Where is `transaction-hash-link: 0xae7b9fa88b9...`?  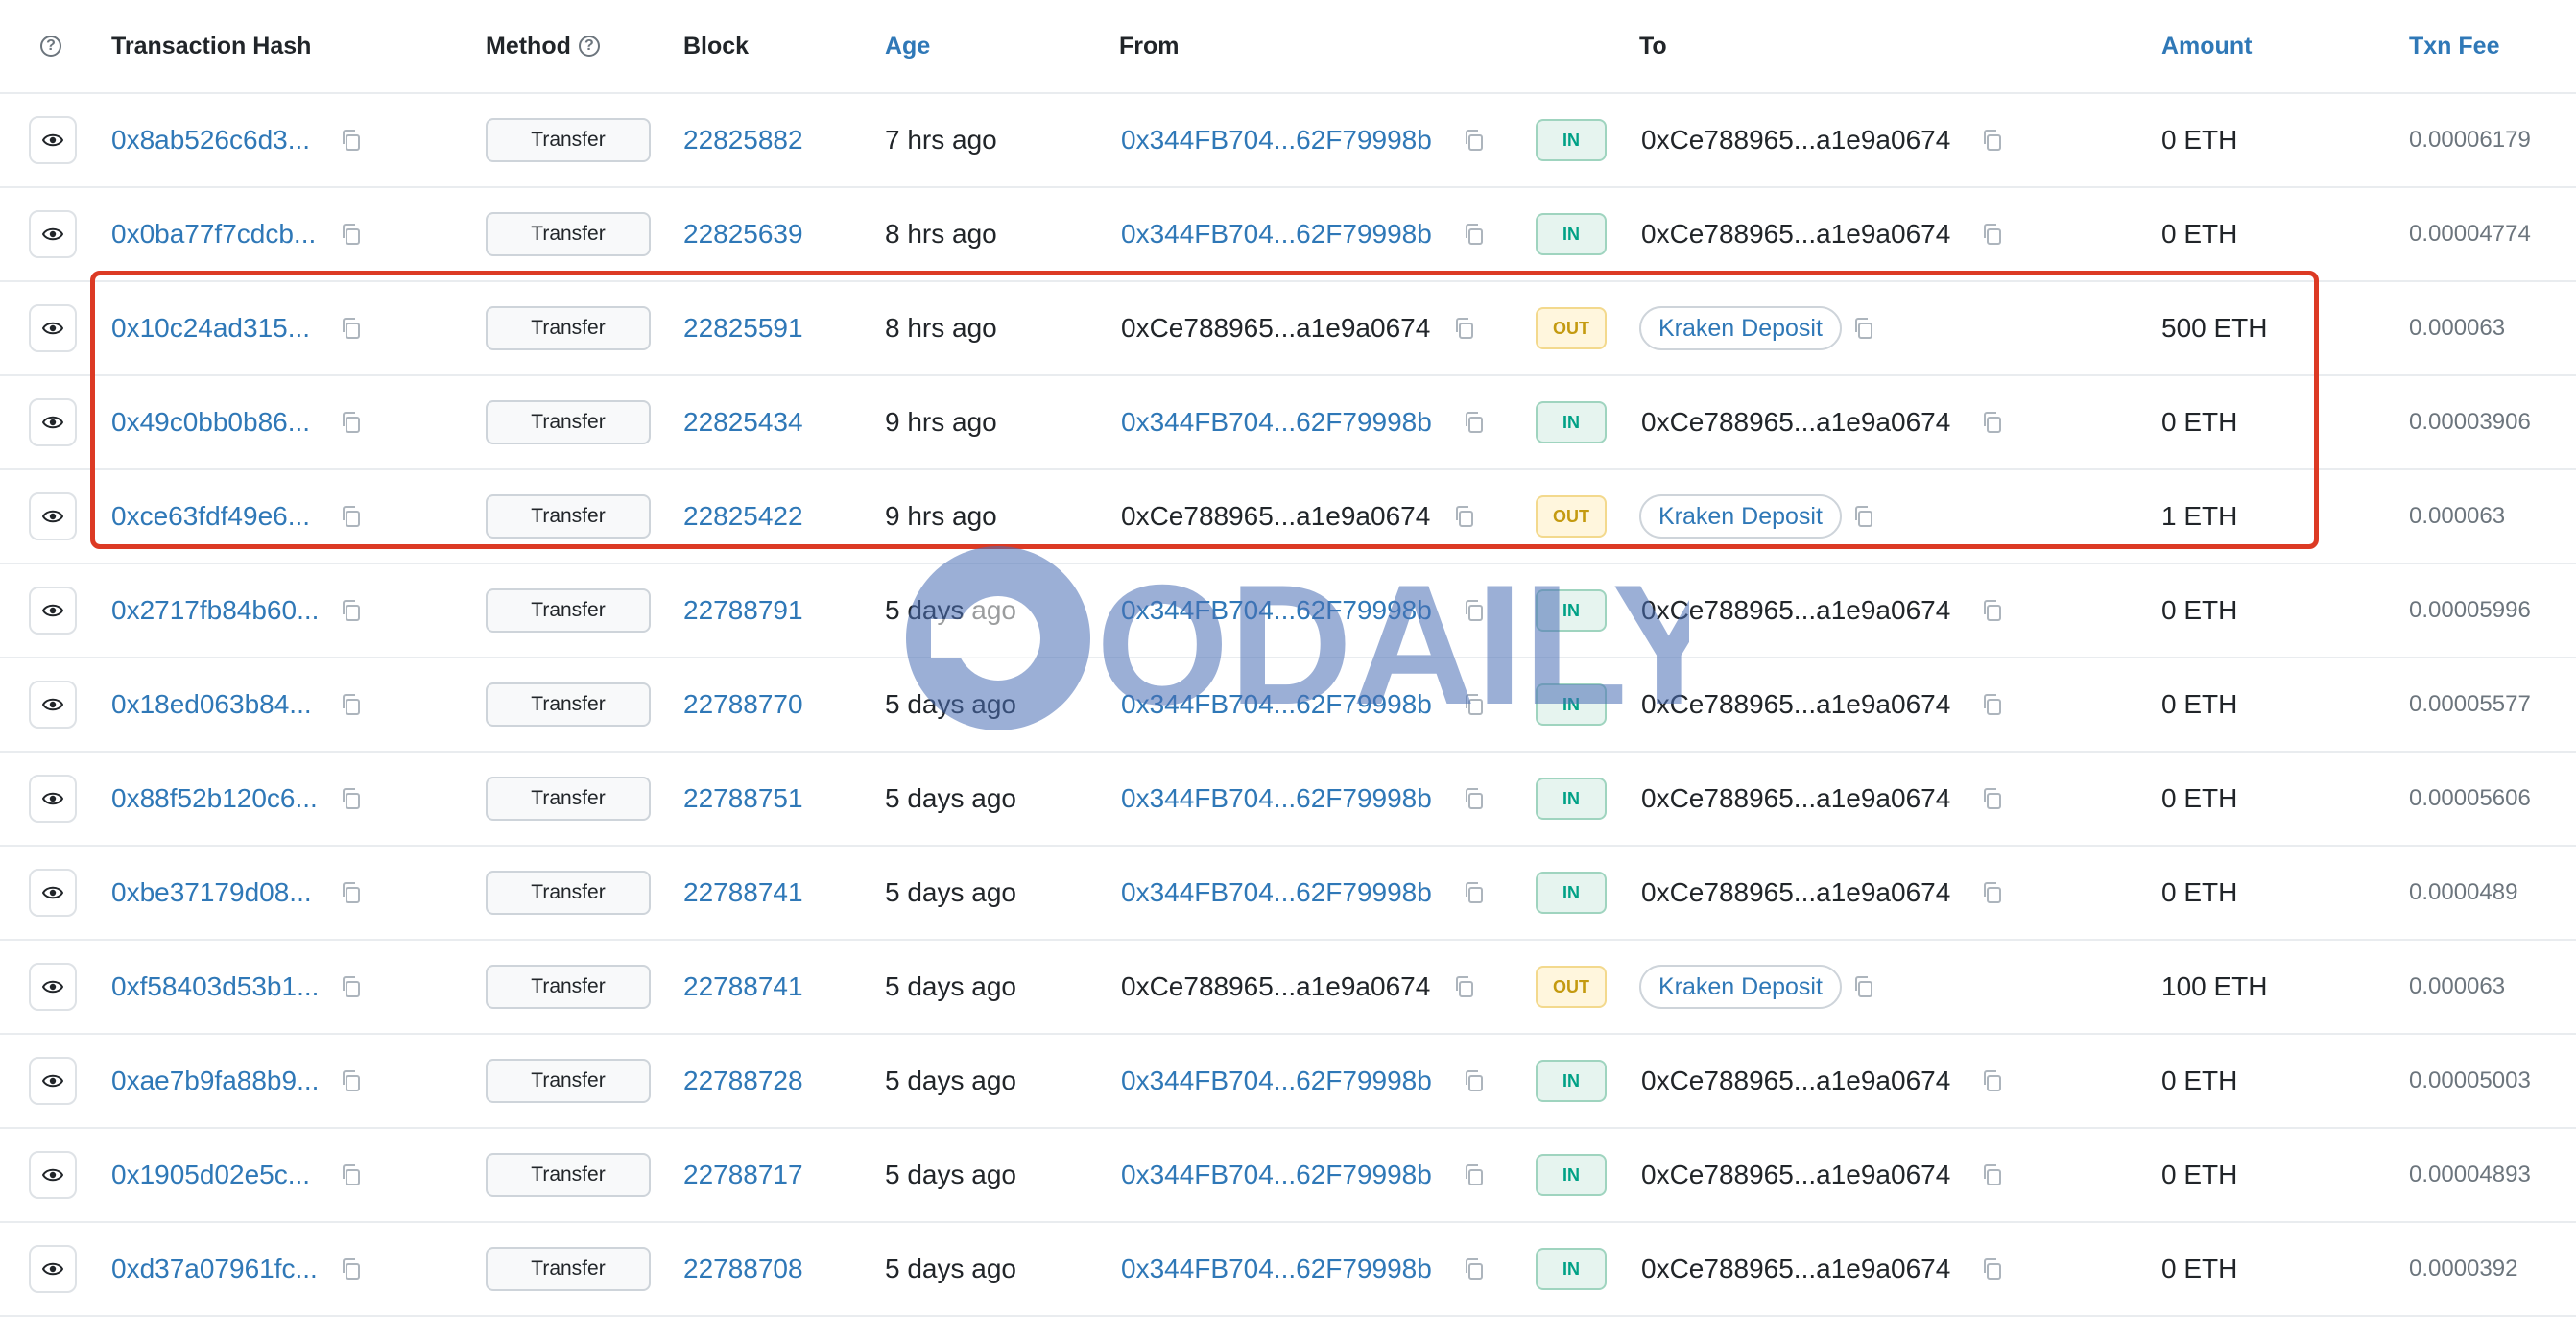
transaction-hash-link: 0xae7b9fa88b9... is located at coordinates (215, 1081).